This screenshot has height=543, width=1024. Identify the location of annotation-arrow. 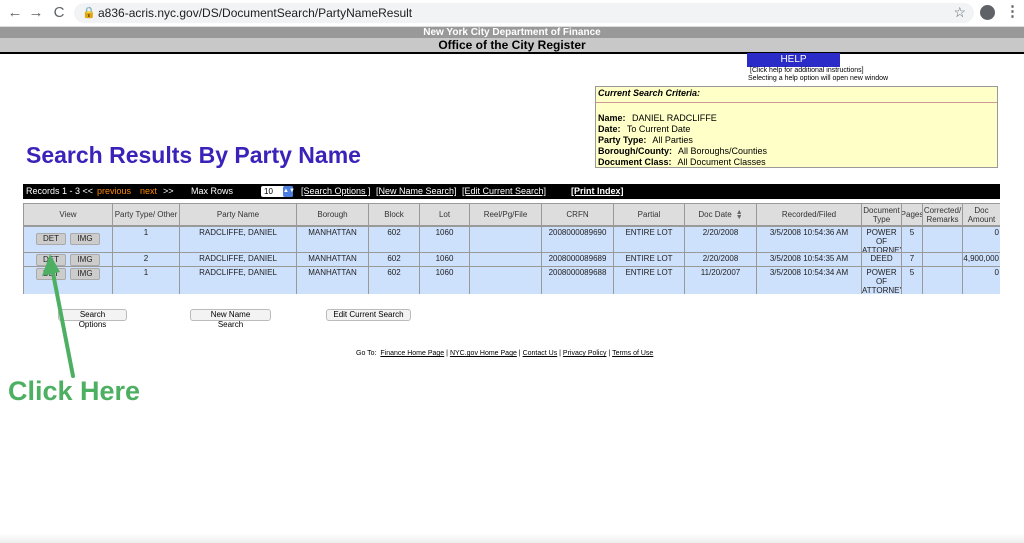
(58, 316).